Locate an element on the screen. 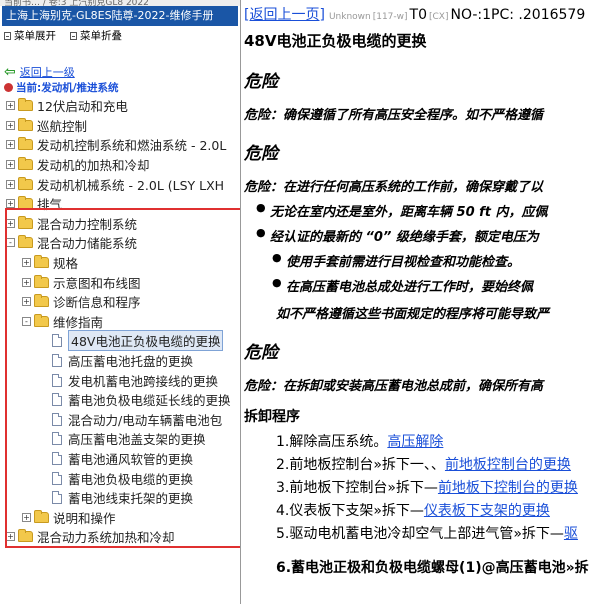  tree-item-label: 蓄电池负极电缆延长线的更换 is located at coordinates (149, 399).